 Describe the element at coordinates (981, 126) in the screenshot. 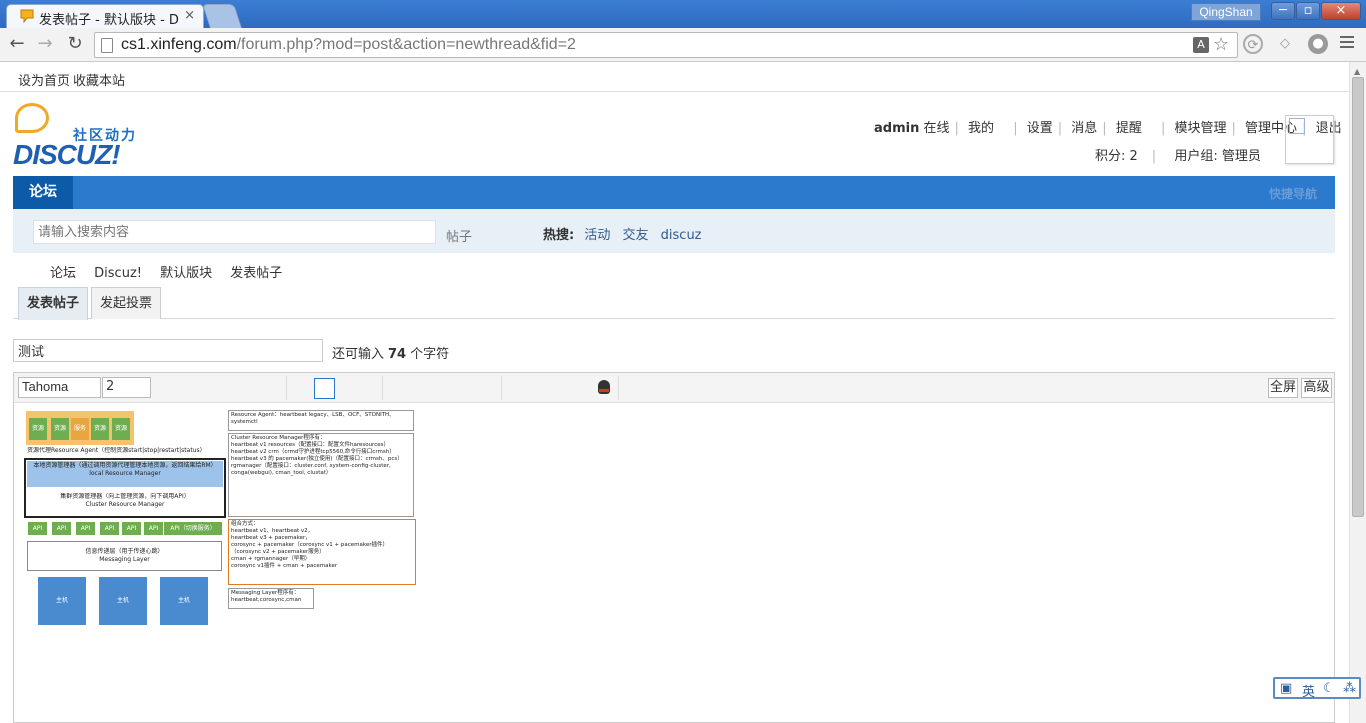

I see `user-nav-my: 我的` at that location.